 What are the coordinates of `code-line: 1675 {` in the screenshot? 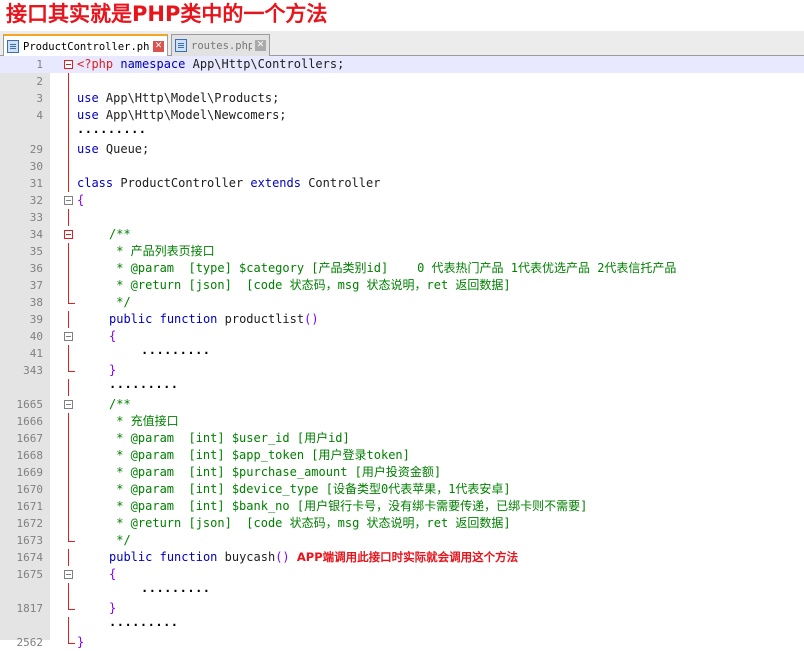 It's located at (402, 574).